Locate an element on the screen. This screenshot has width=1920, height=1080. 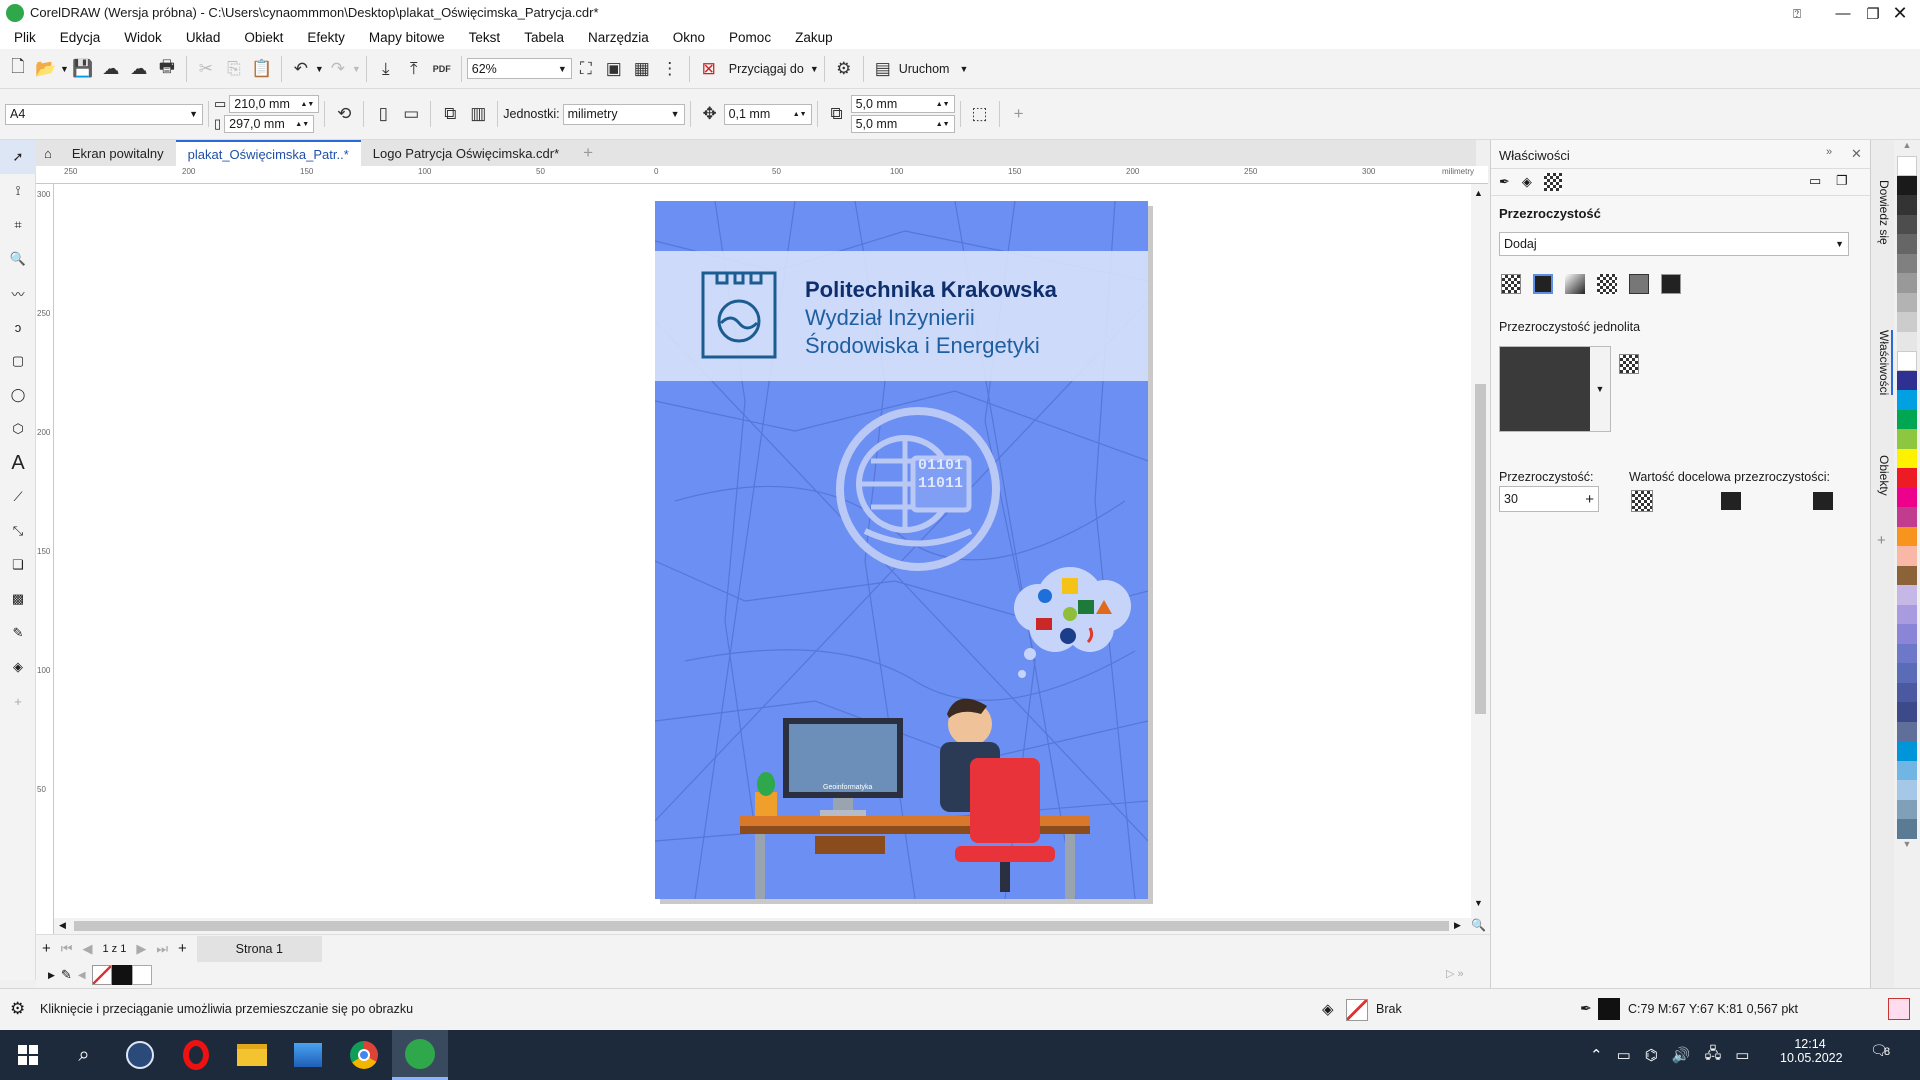
current-page-icon: ▥ is located at coordinates (478, 114).